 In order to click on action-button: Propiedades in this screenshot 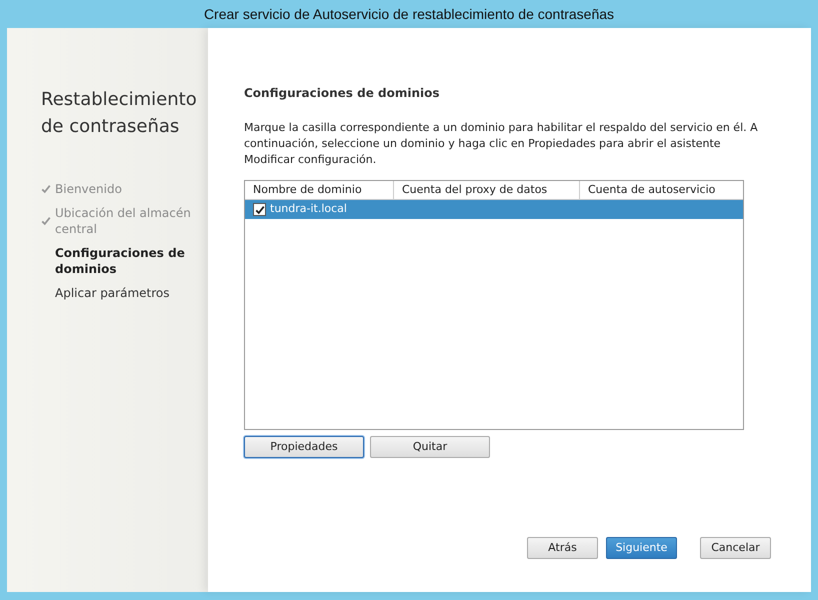, I will do `click(304, 447)`.